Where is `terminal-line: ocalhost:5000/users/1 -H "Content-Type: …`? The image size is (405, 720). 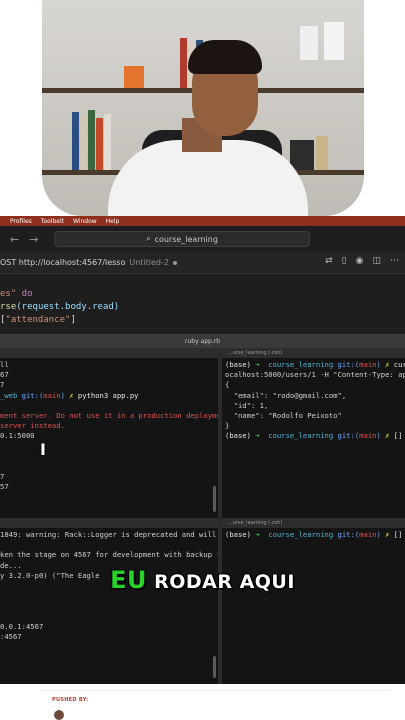
terminal-line: ocalhost:5000/users/1 -H "Content-Type: … is located at coordinates (315, 375).